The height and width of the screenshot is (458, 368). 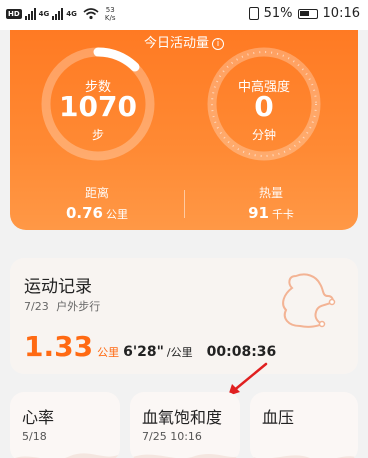 What do you see at coordinates (282, 214) in the screenshot?
I see `calories-unit: 千卡` at bounding box center [282, 214].